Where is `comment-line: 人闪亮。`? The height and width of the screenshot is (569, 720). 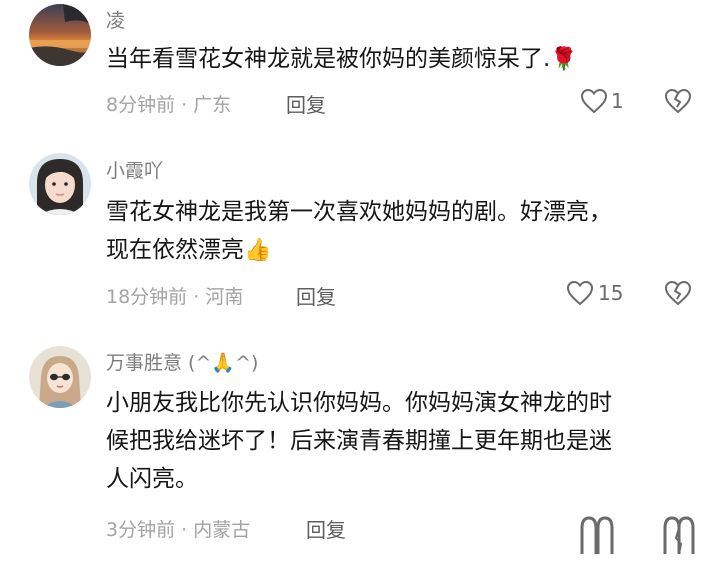 comment-line: 人闪亮。 is located at coordinates (152, 479).